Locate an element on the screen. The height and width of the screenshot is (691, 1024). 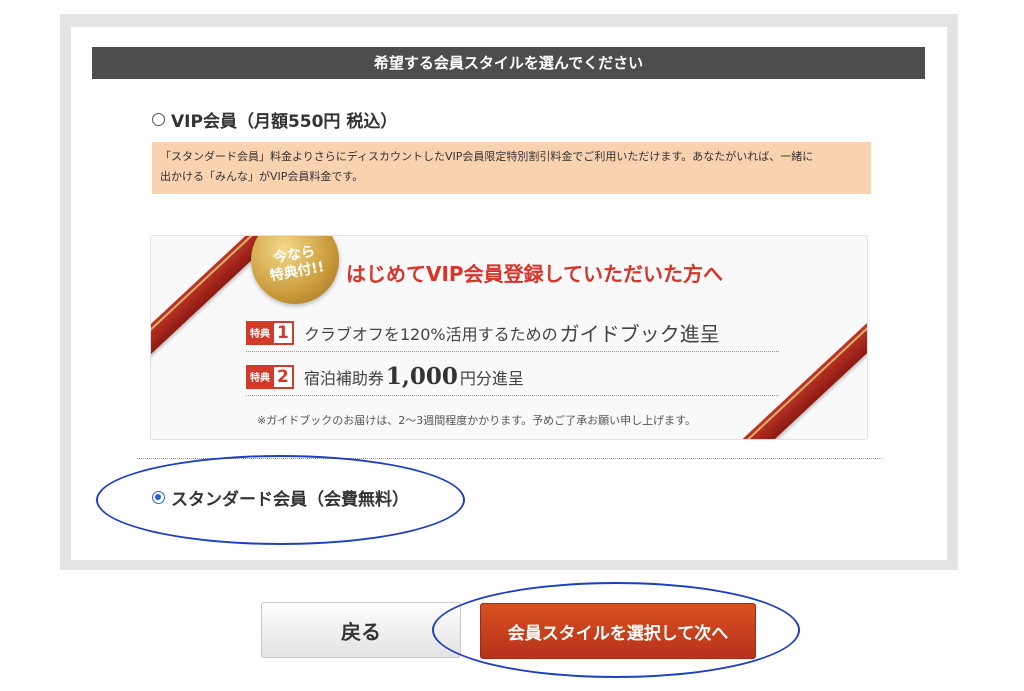
benefit-tag-number: 2 is located at coordinates (283, 376).